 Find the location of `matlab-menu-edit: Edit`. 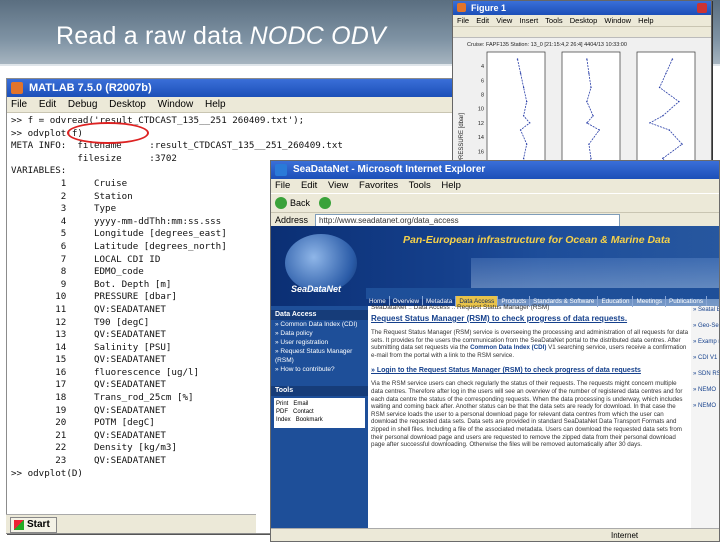

matlab-menu-edit: Edit is located at coordinates (47, 104).